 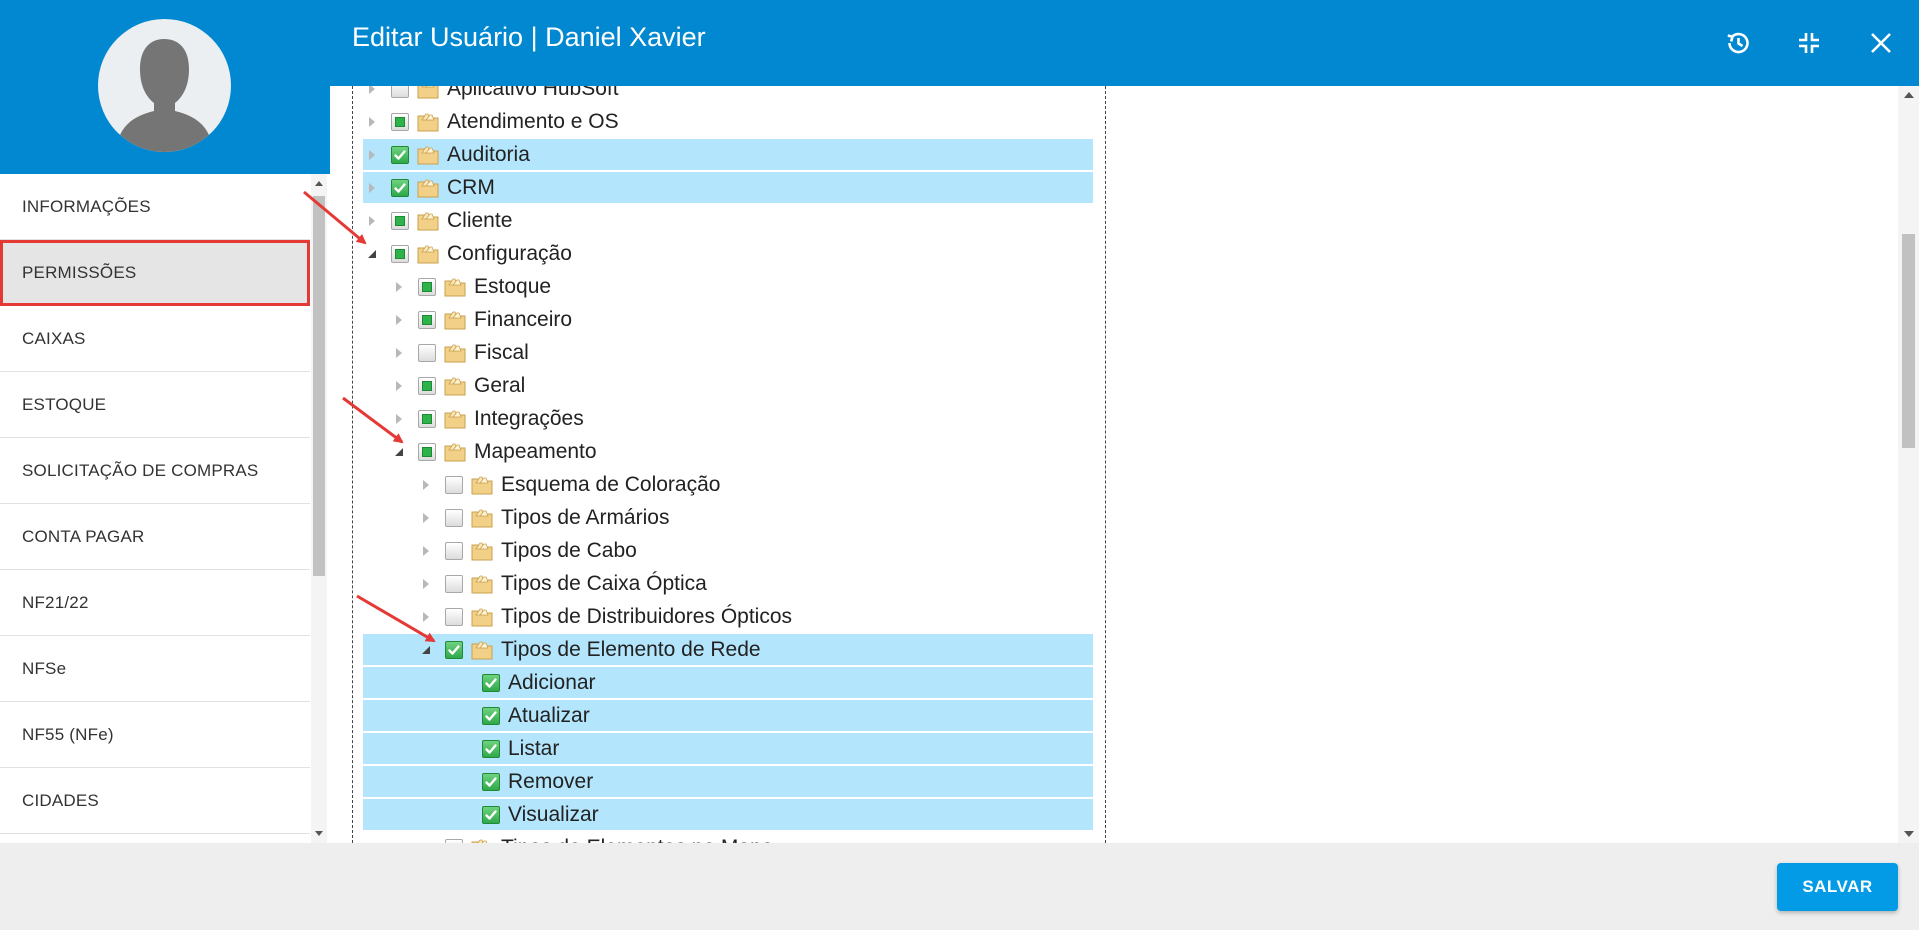 I want to click on tree-leaf-remover: Remover, so click(x=729, y=781).